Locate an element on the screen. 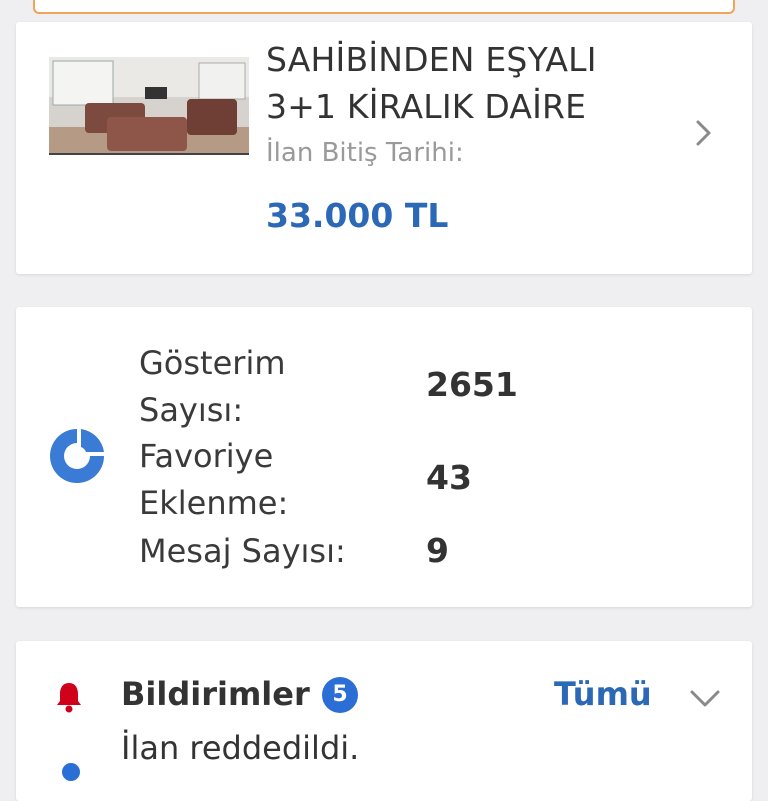 Image resolution: width=768 pixels, height=801 pixels. notification-item-dot is located at coordinates (71, 772).